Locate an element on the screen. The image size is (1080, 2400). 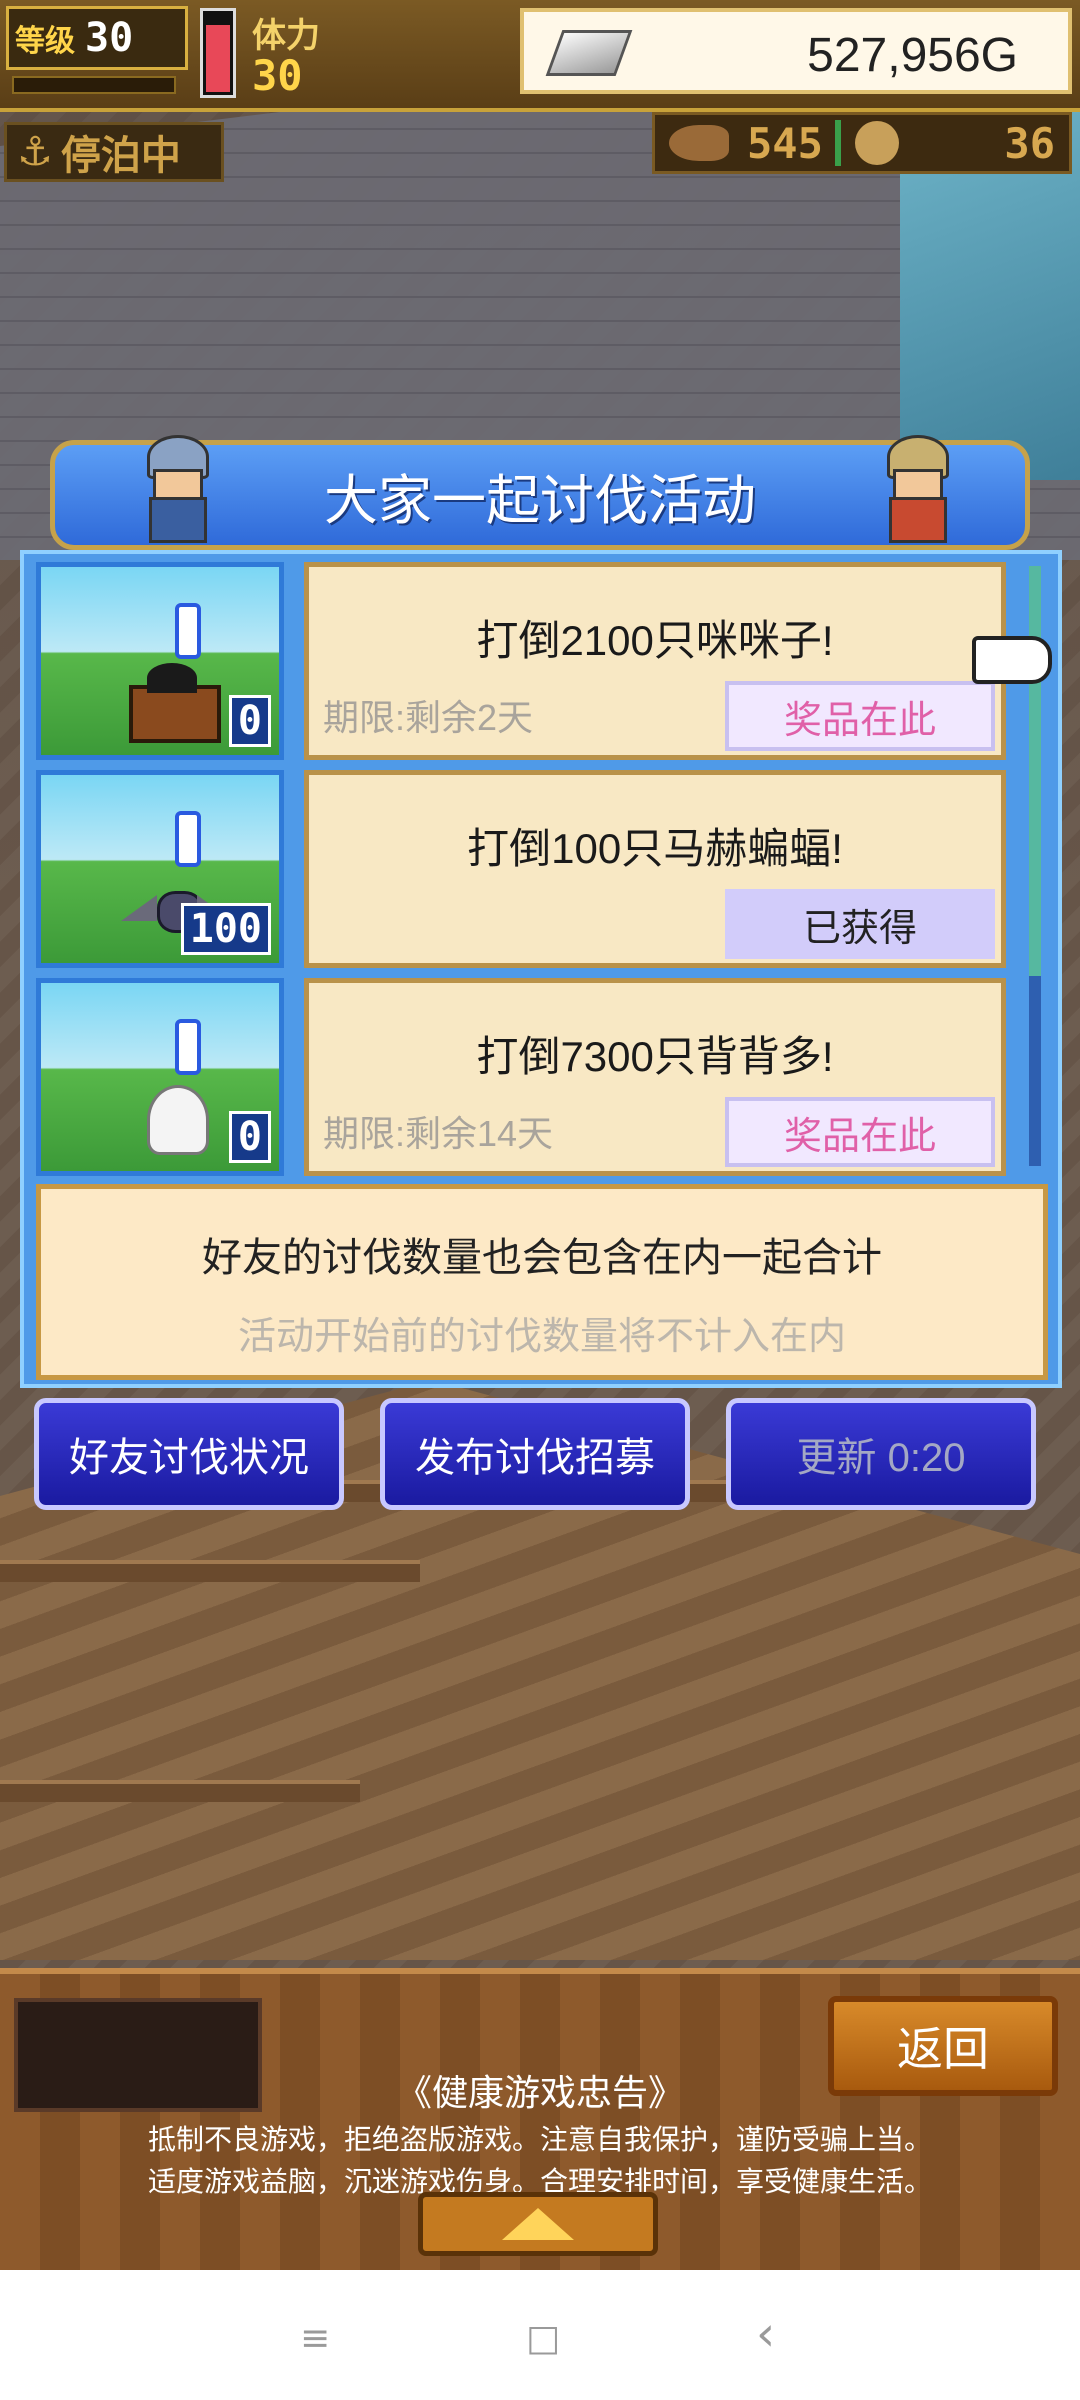
event-item: 100 打倒100只马赫蝙蝠! 已获得 is located at coordinates (536, 869).